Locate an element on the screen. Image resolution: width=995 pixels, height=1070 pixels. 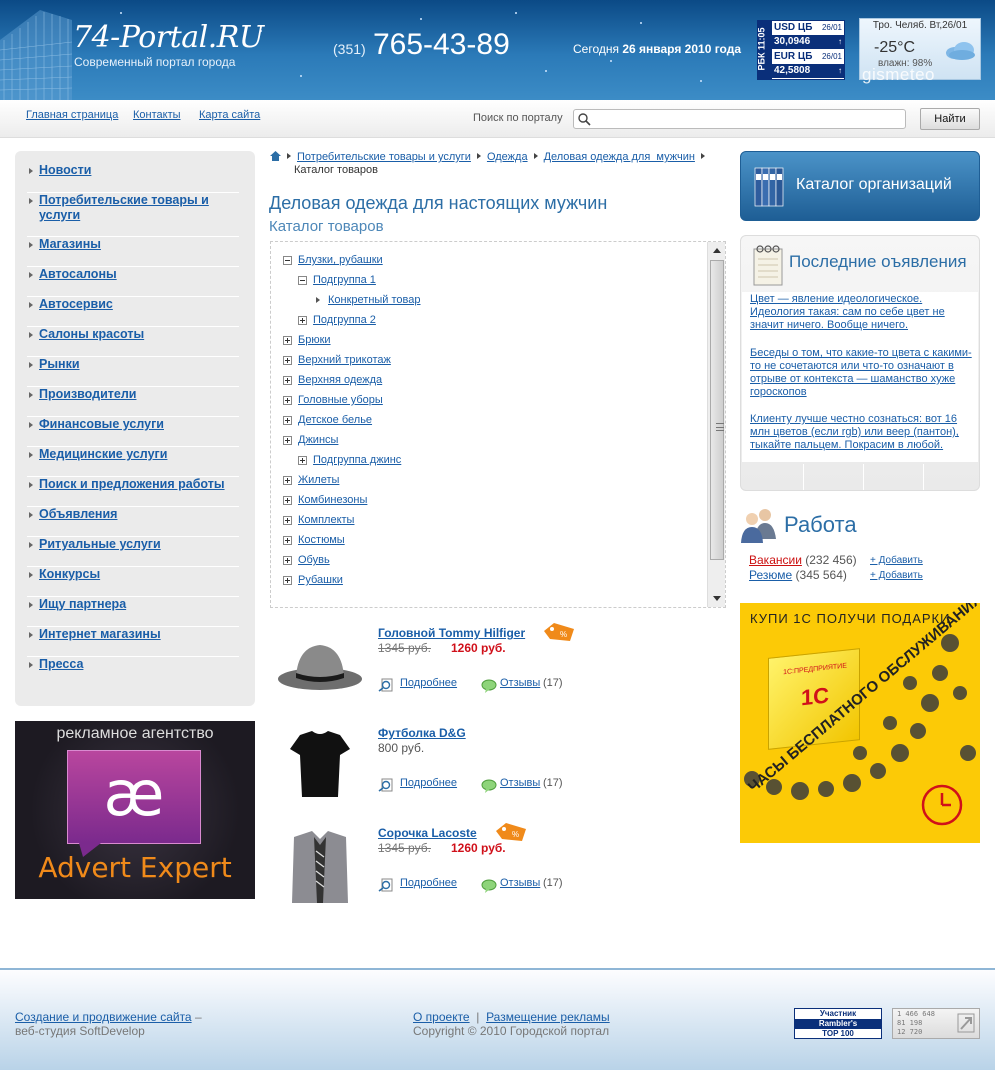
tree-node-link: Подгруппа 1 is located at coordinates (344, 280).